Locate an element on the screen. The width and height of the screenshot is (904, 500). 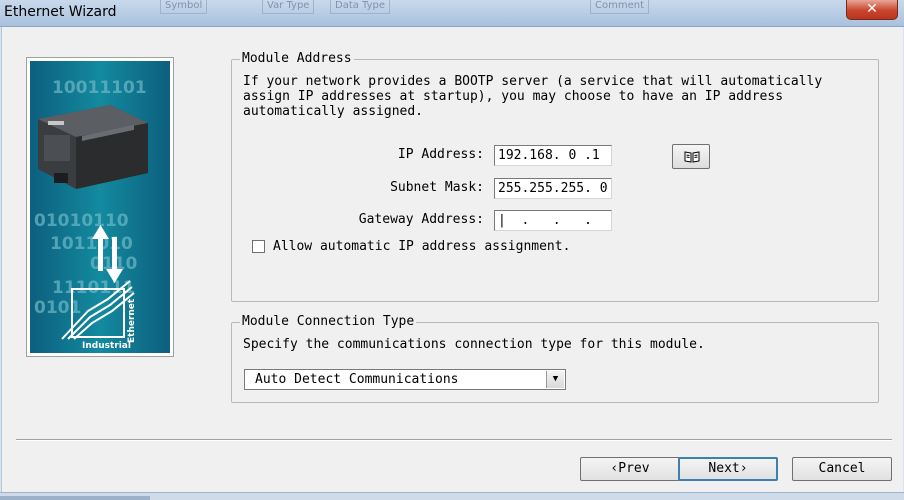
connection-type-select: Auto Detect Communications ▼ is located at coordinates (405, 379).